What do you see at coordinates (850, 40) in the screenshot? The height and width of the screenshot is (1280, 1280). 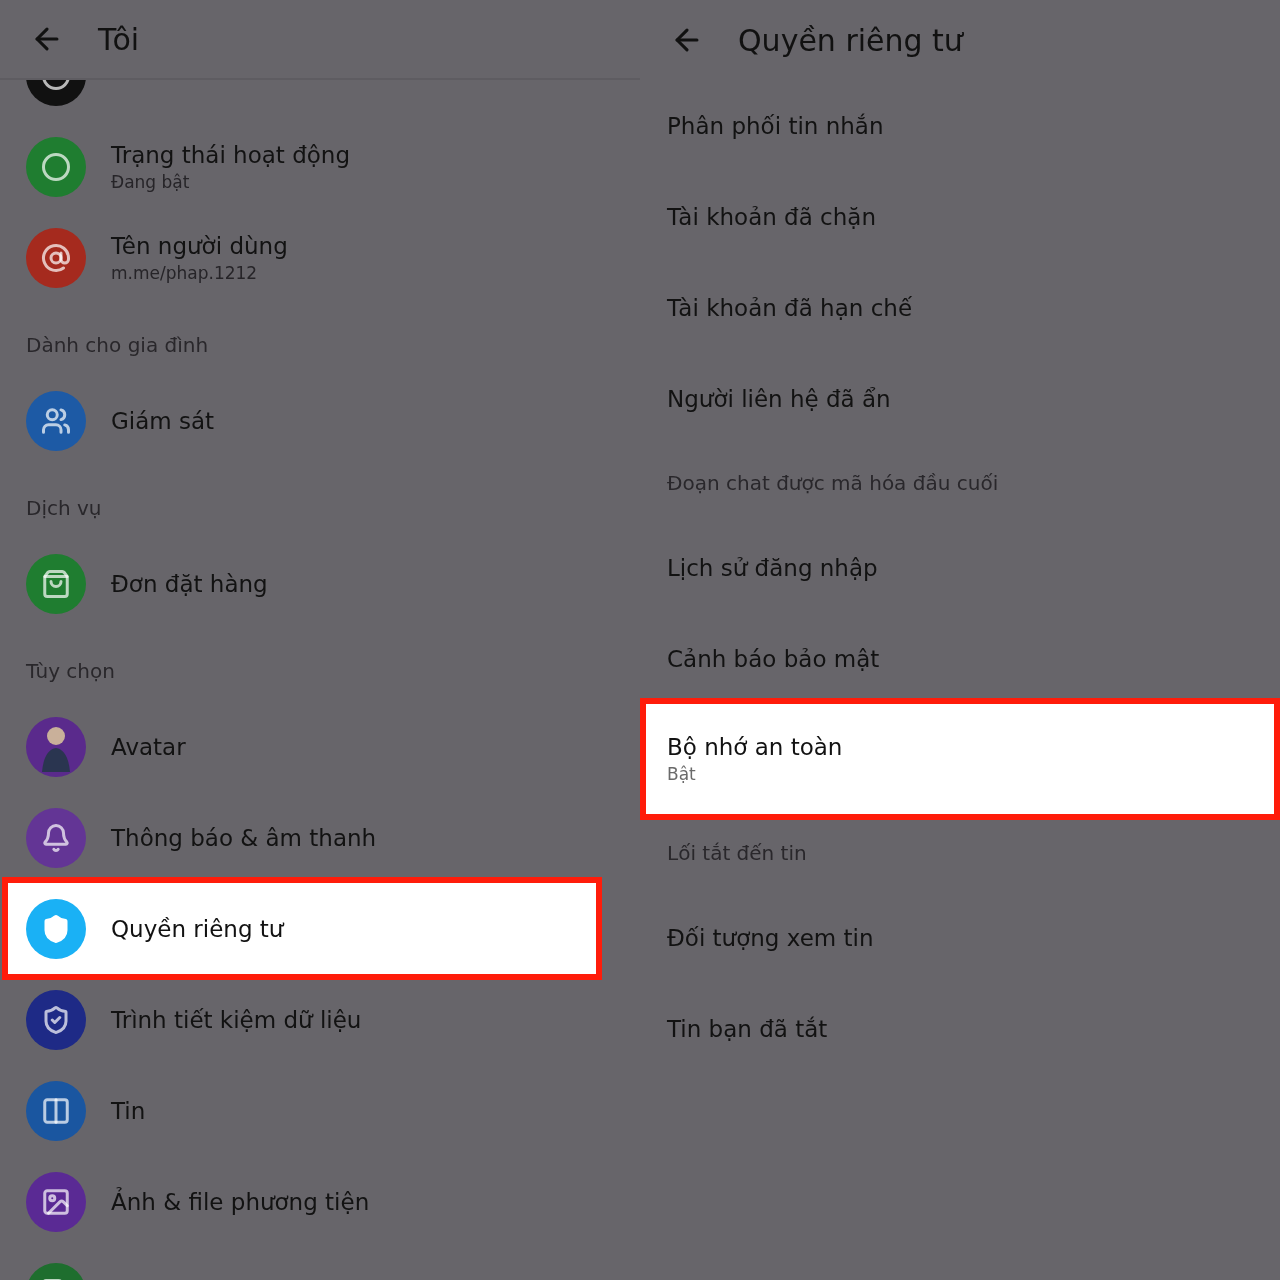 I see `screen-title: Quyền riêng tư` at bounding box center [850, 40].